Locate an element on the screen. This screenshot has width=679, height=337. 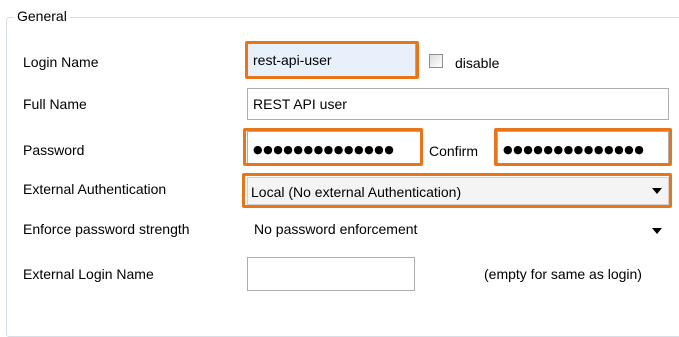
full-name-input: REST API user is located at coordinates (458, 104).